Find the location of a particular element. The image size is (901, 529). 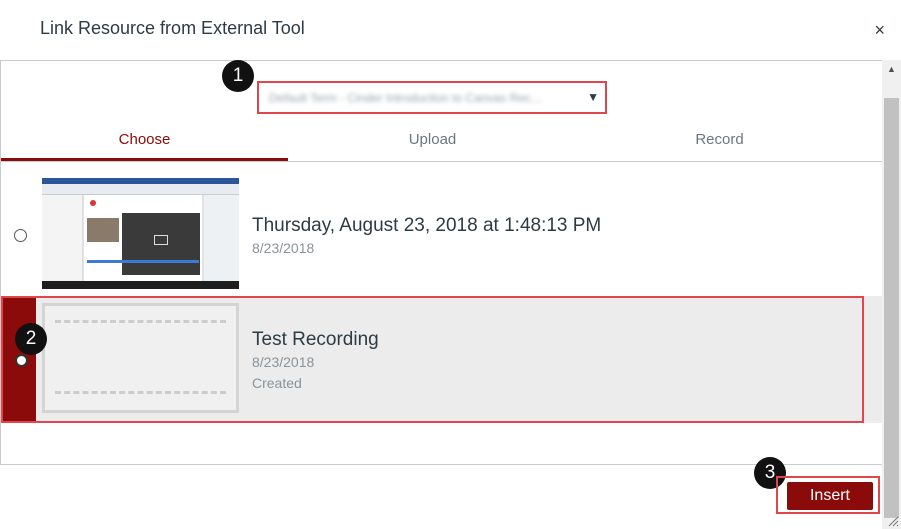

tab-record: Record is located at coordinates (719, 143).